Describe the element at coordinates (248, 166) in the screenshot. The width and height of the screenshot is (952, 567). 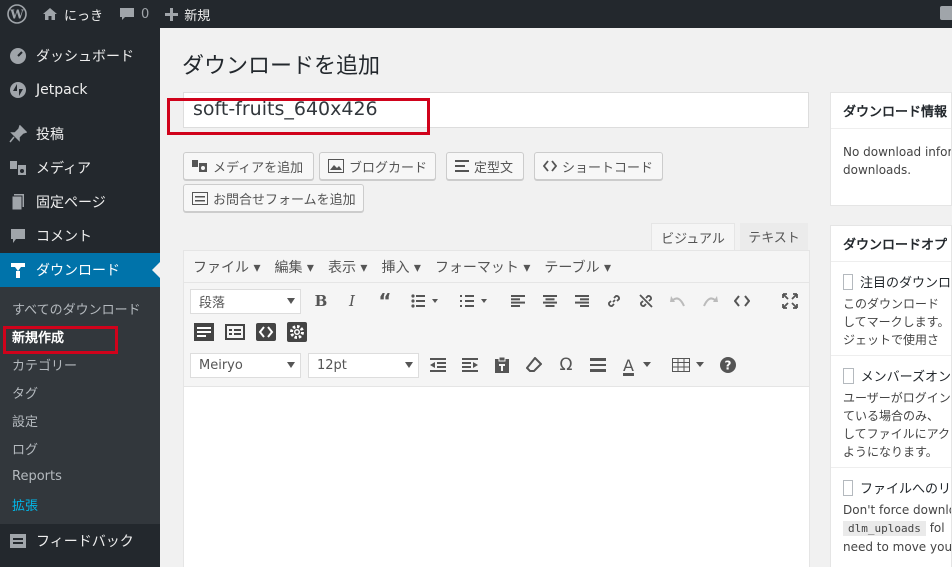
I see `add-media-button: メディアを追加` at that location.